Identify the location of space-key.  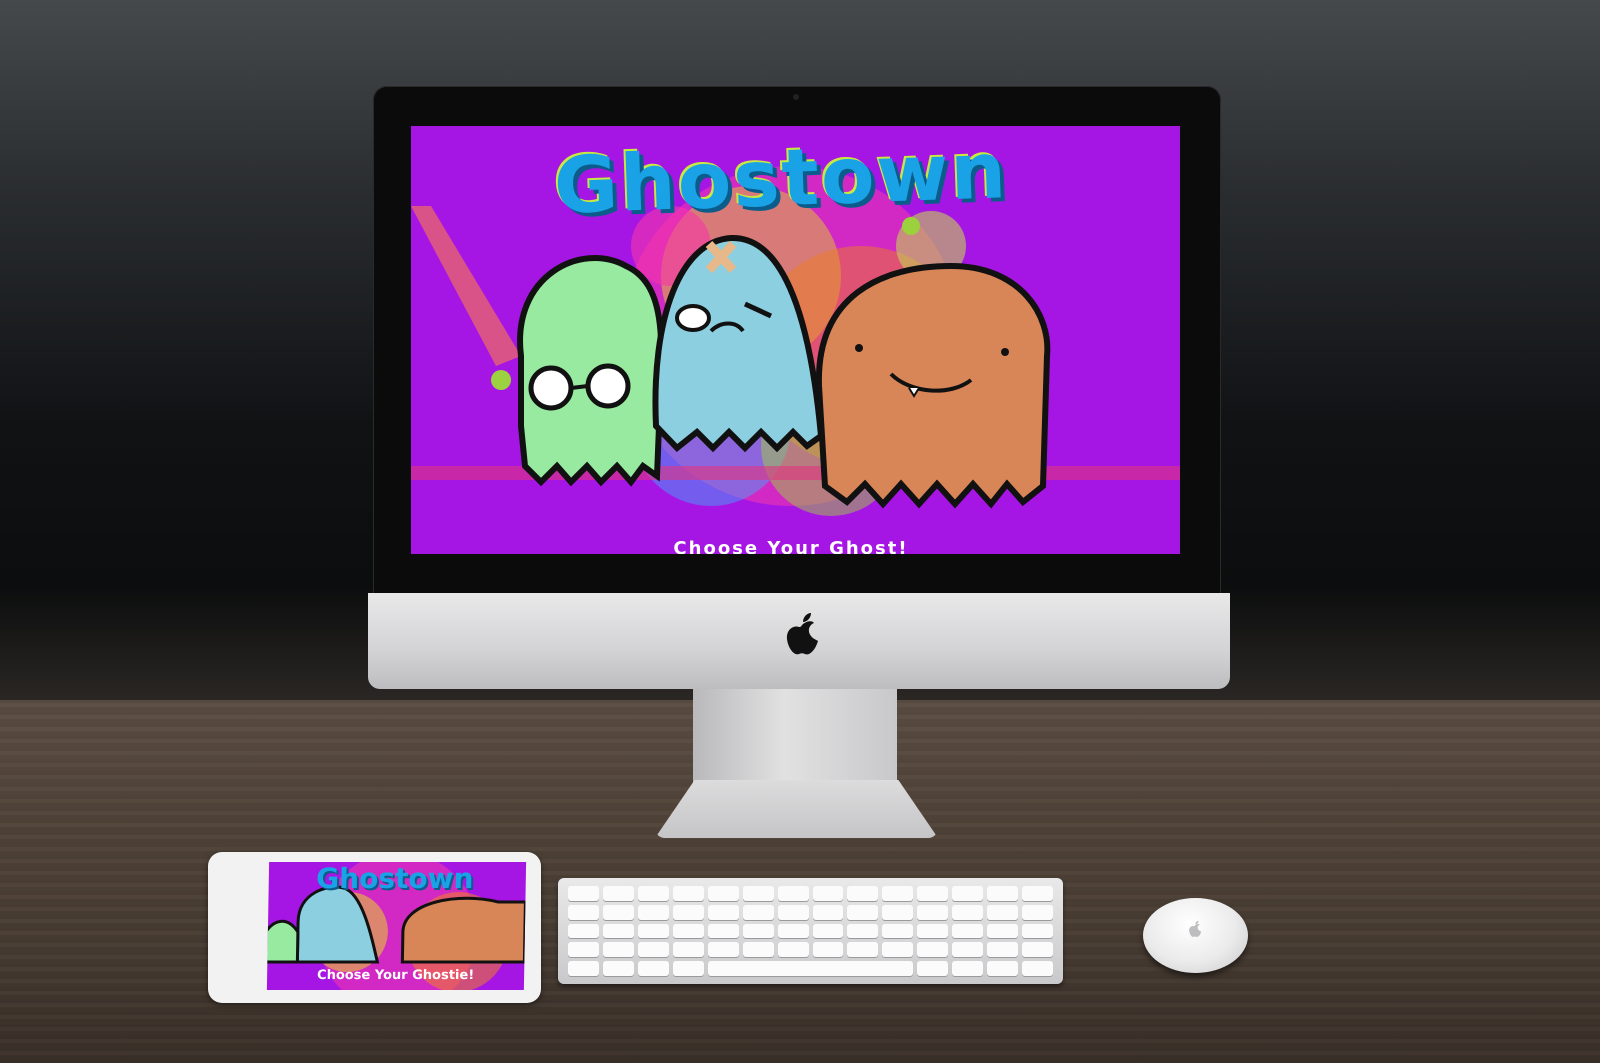
(810, 968).